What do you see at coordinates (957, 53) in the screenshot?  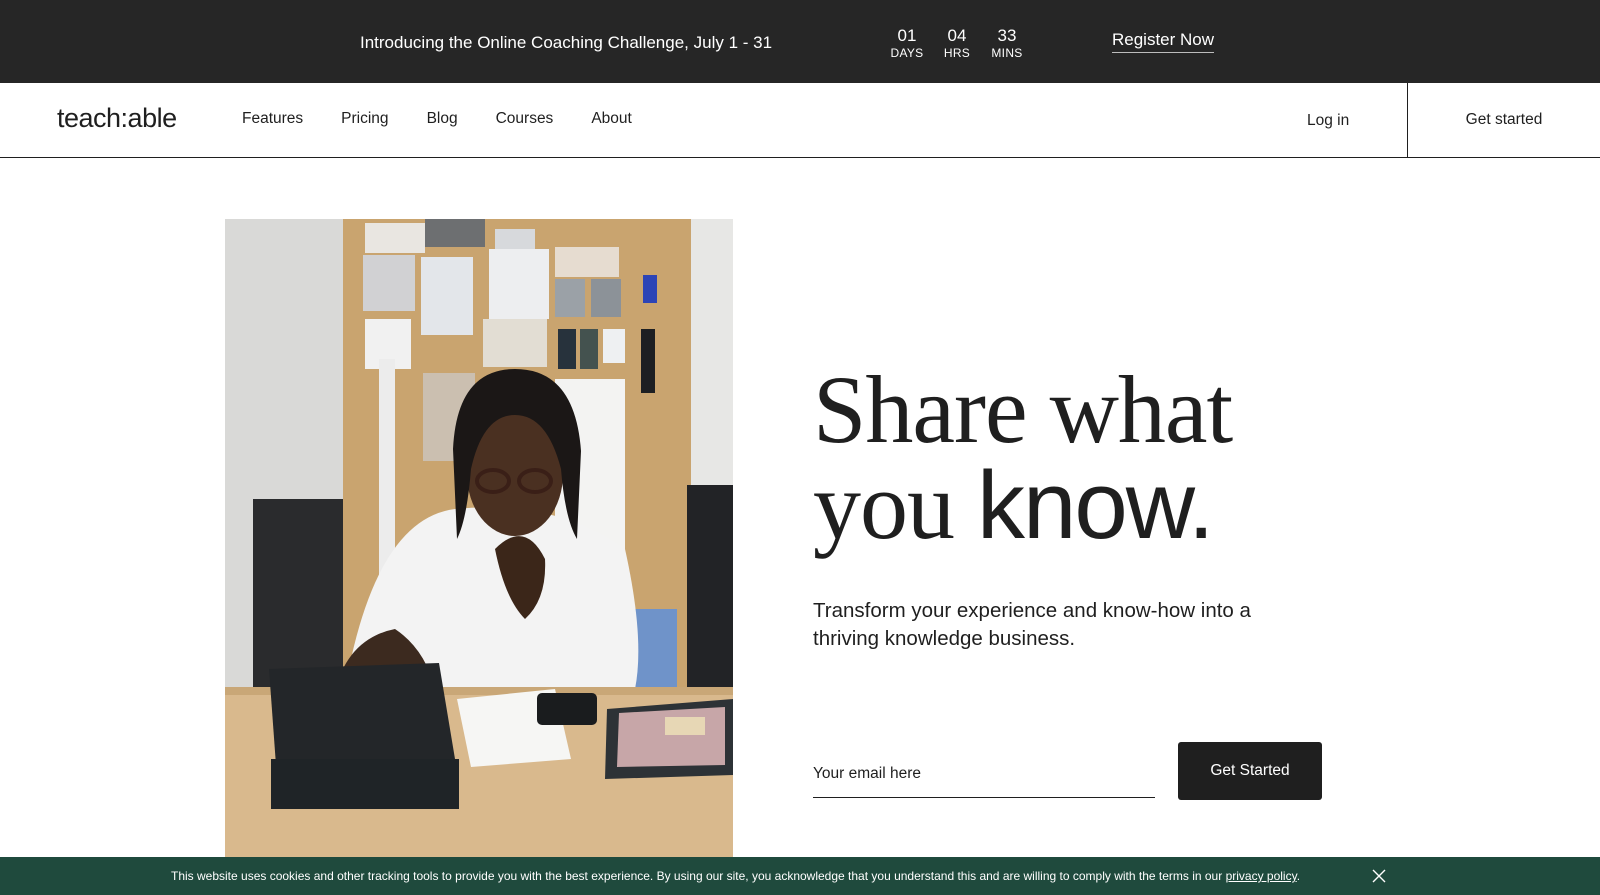 I see `countdown-hours-label: HRS` at bounding box center [957, 53].